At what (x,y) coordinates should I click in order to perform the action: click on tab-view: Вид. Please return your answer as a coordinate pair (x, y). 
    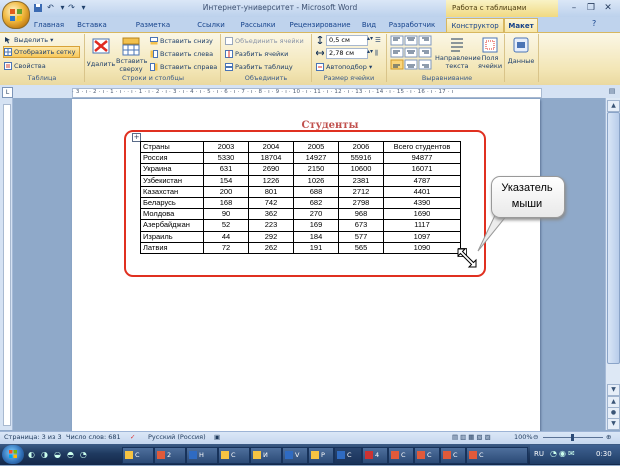
    Looking at the image, I should click on (369, 25).